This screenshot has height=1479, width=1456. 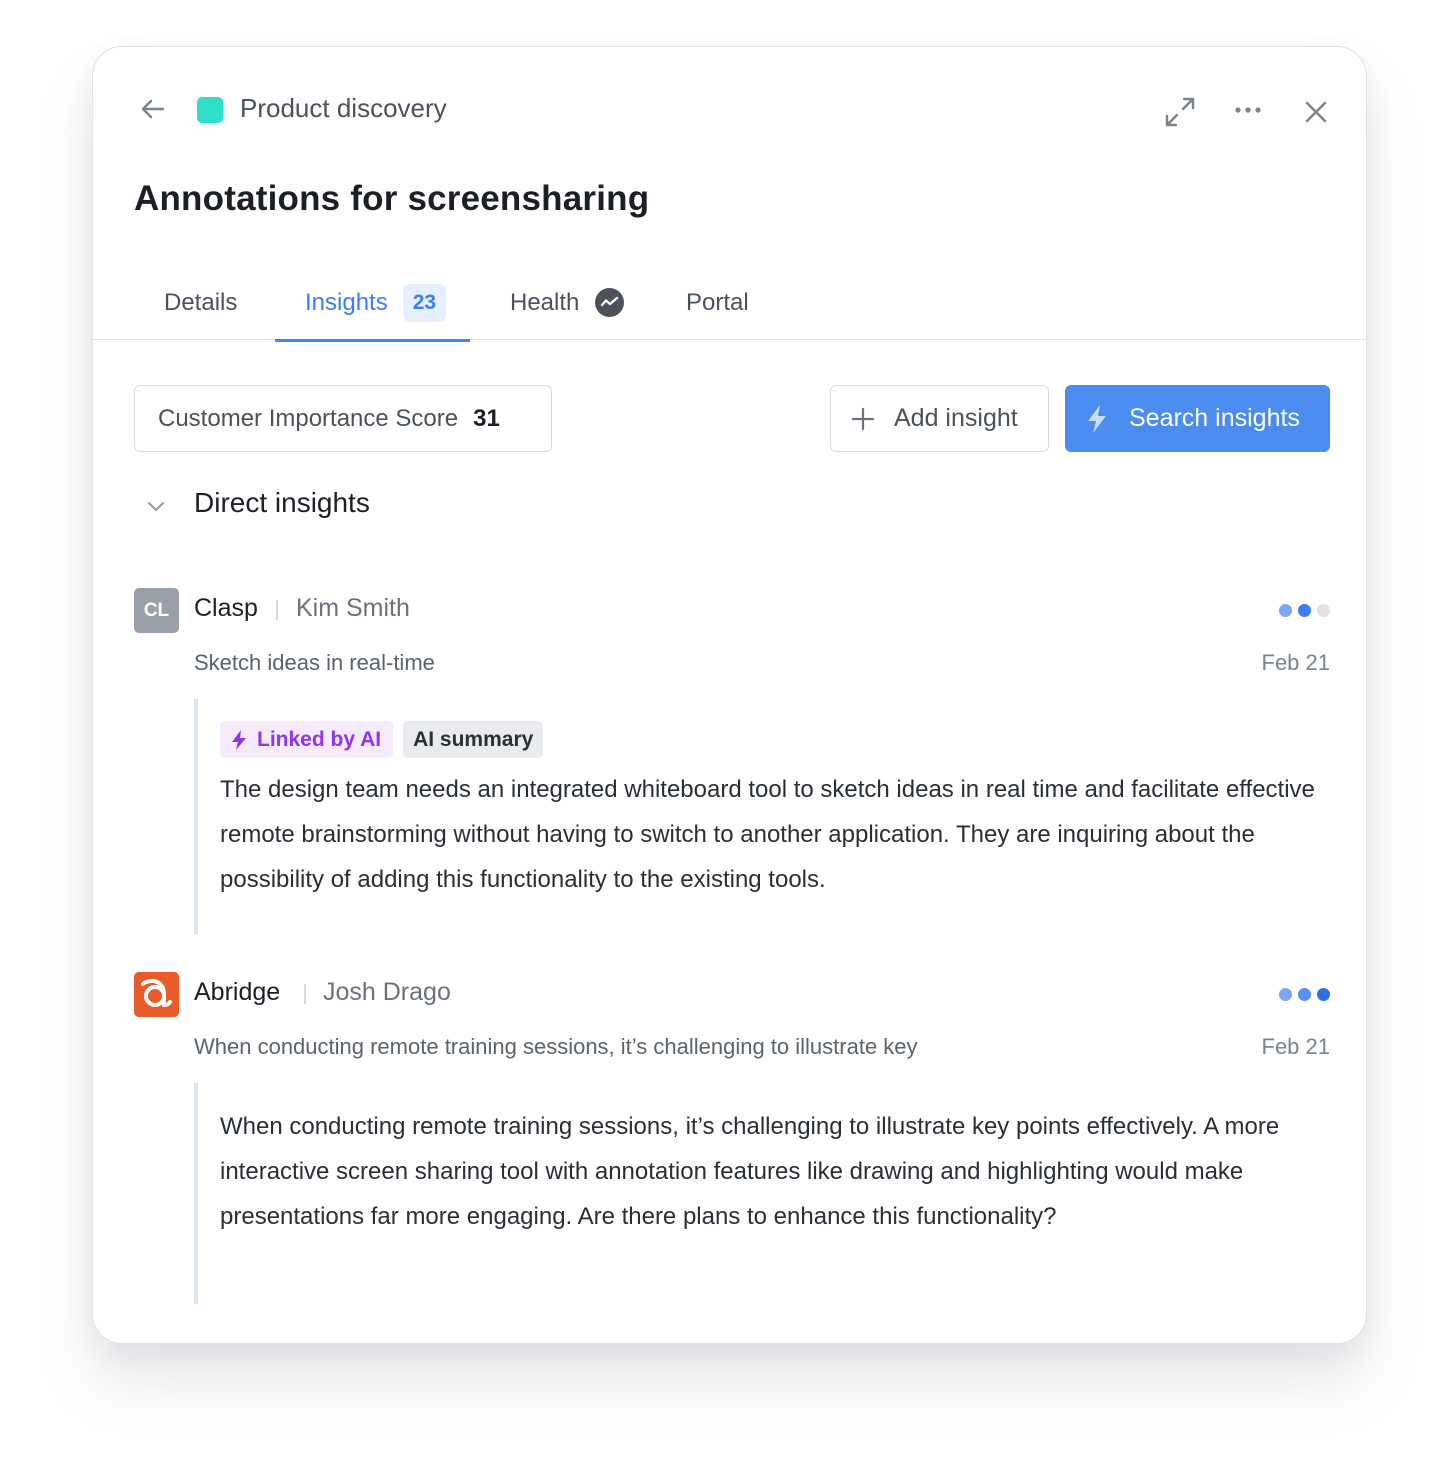 I want to click on customer-importance-score: Customer Importance Score 31, so click(x=343, y=418).